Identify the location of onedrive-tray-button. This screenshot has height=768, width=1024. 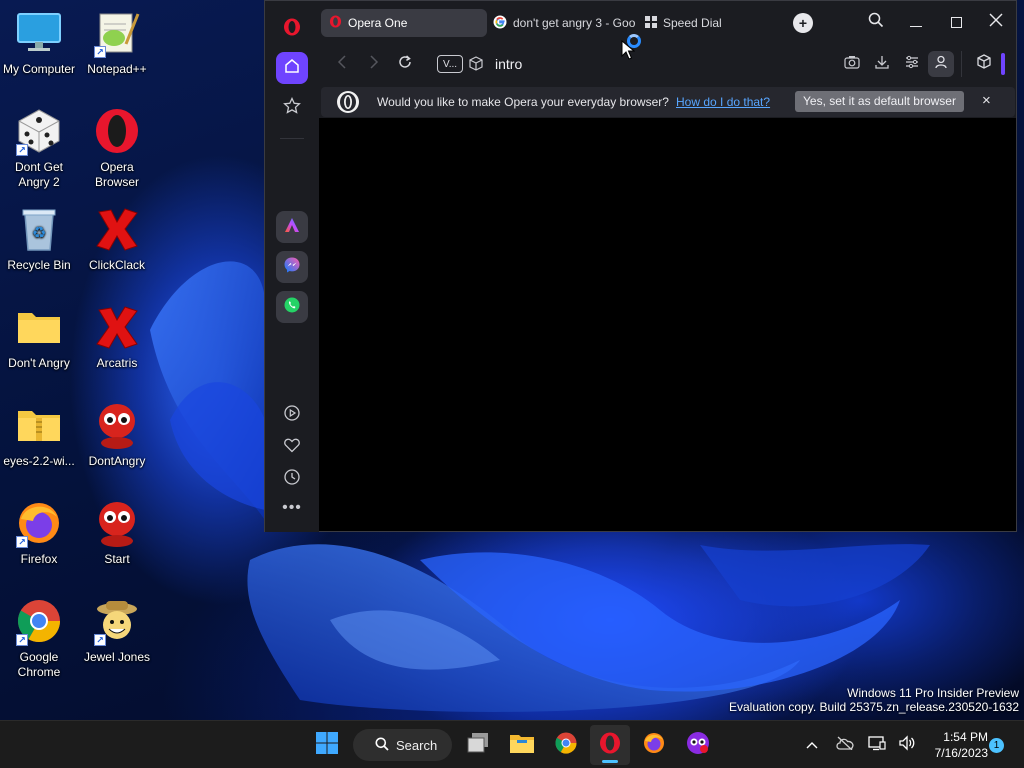
(845, 745).